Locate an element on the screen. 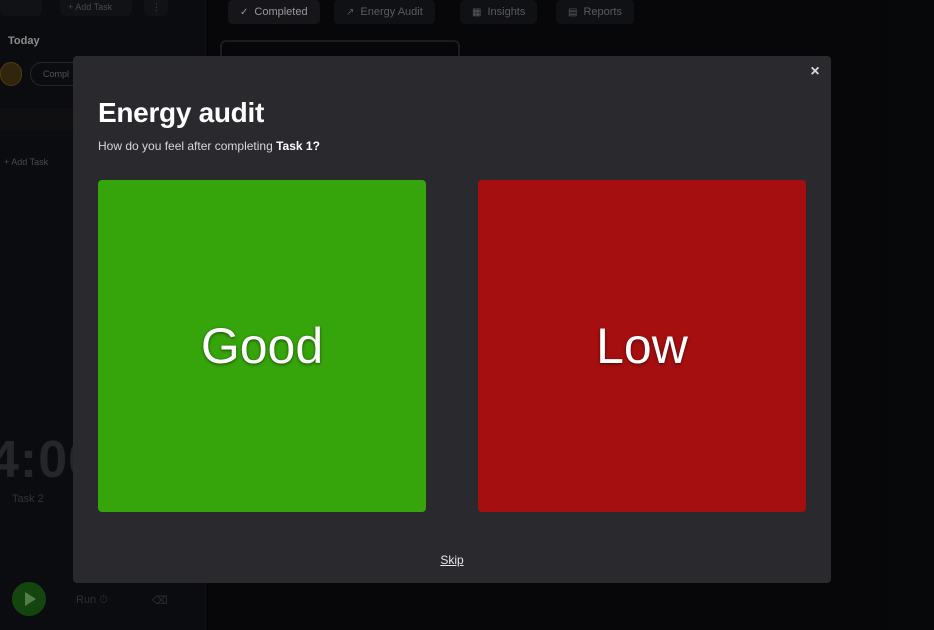  subtitle-task-name: Task 1? is located at coordinates (298, 146).